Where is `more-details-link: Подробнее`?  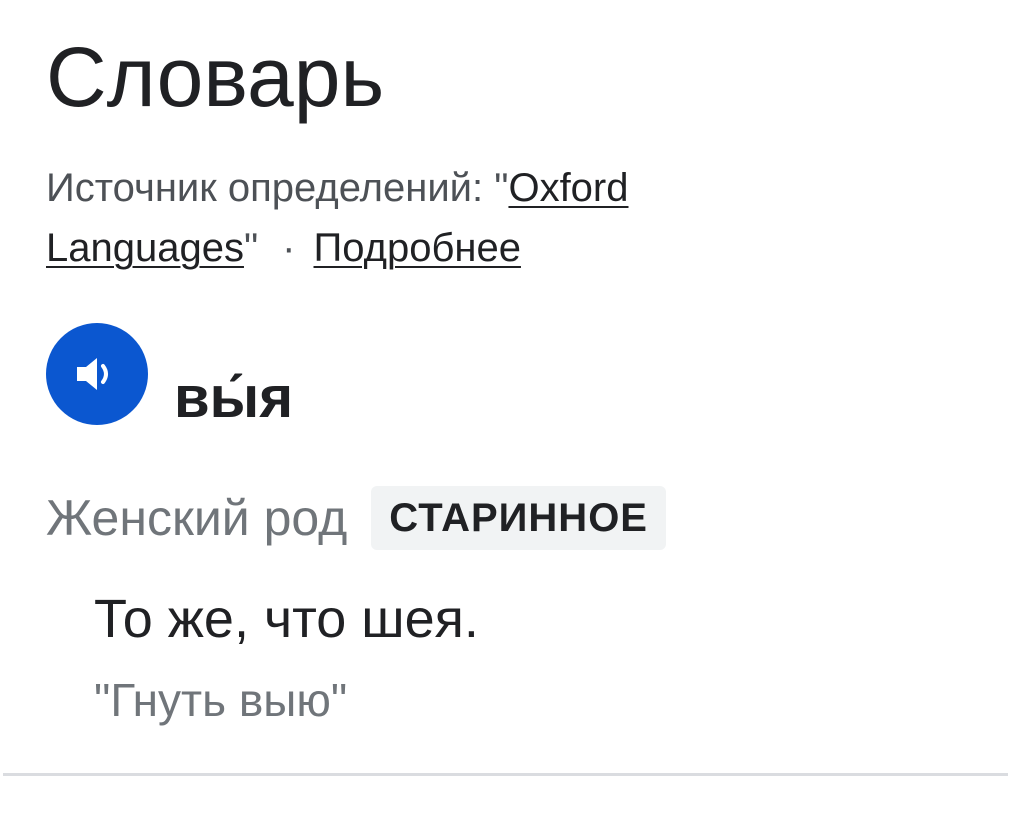
more-details-link: Подробнее is located at coordinates (417, 248).